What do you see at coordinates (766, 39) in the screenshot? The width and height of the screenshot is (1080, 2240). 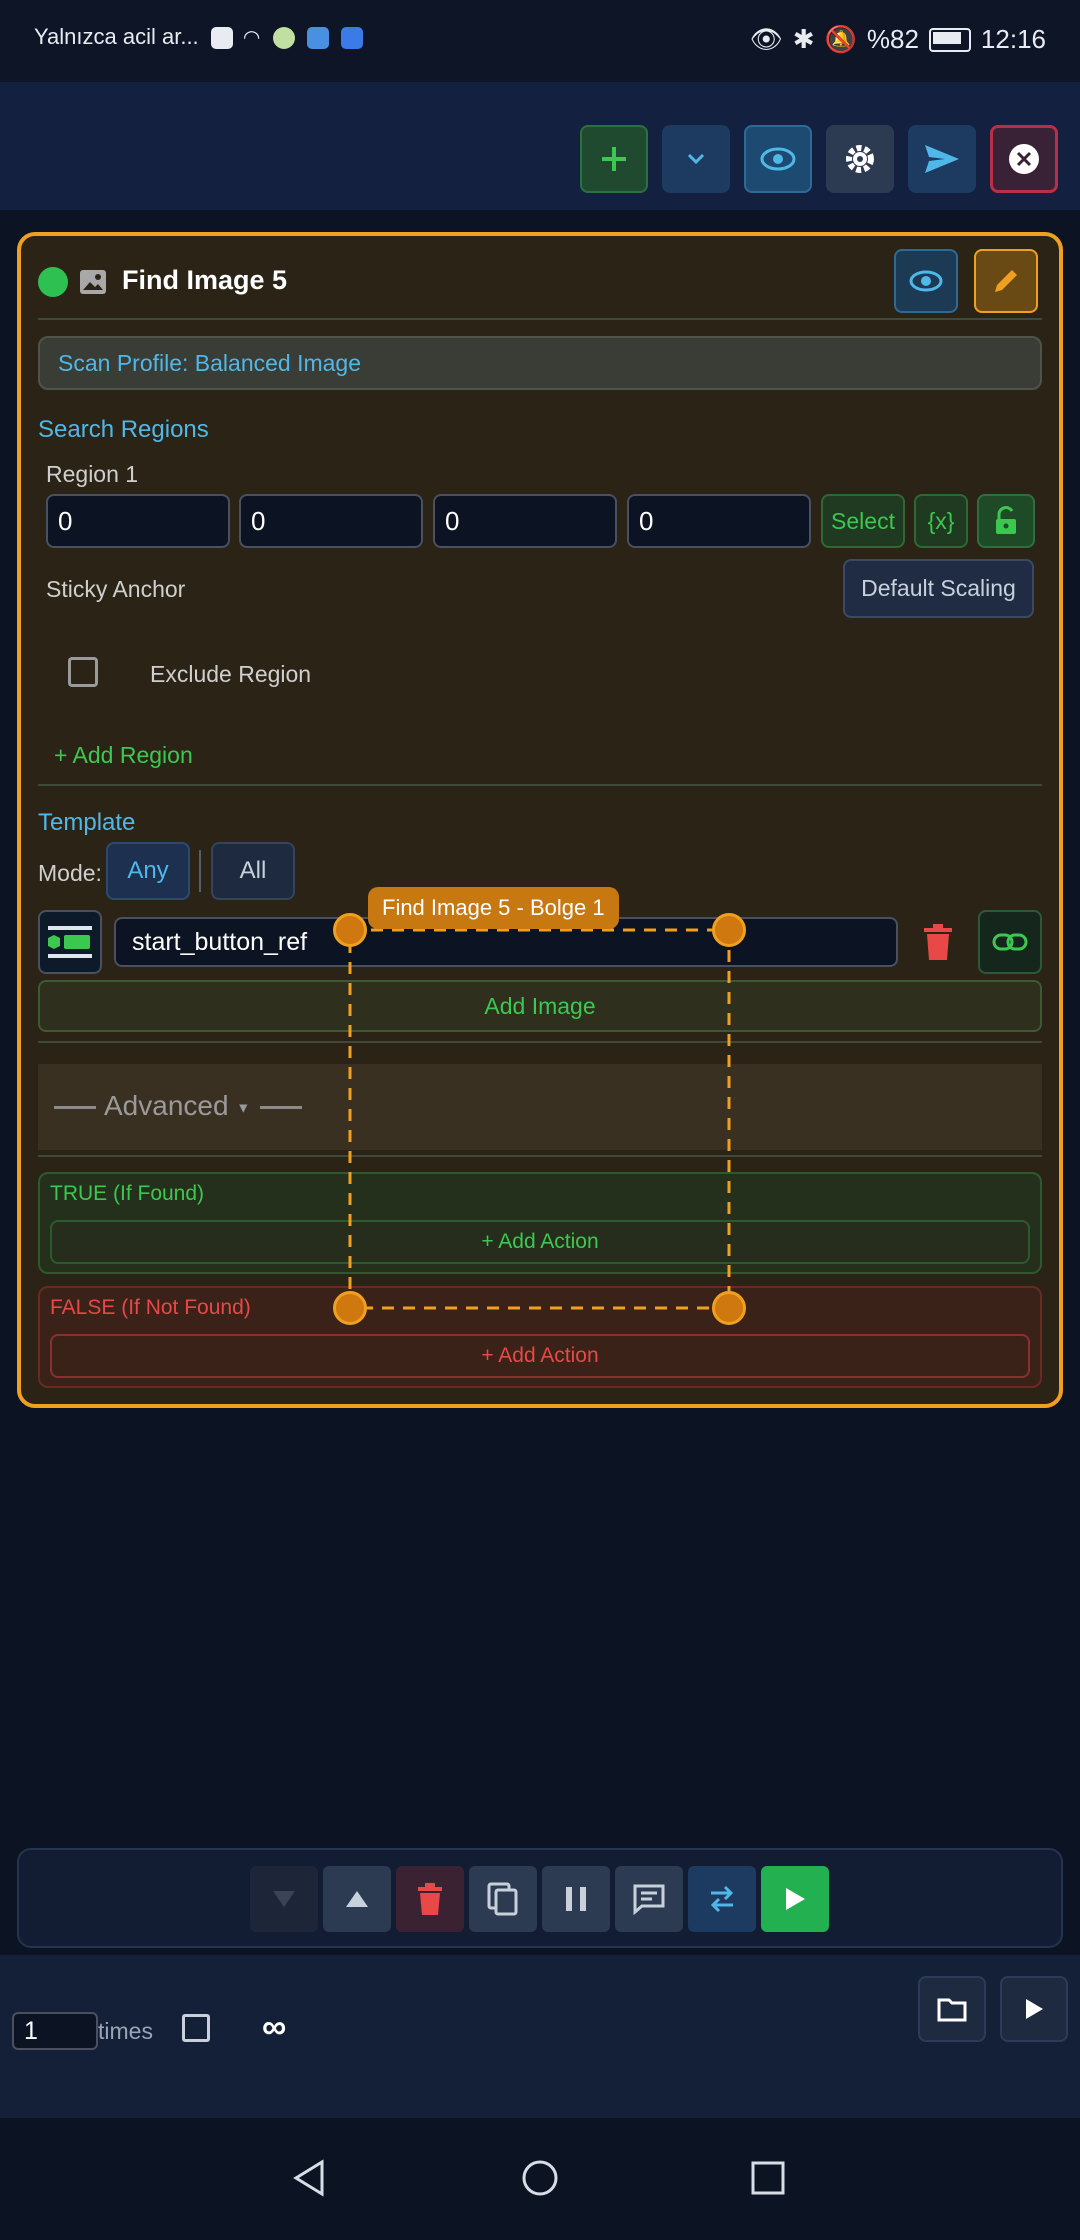 I see `eye-status-icon: 👁` at bounding box center [766, 39].